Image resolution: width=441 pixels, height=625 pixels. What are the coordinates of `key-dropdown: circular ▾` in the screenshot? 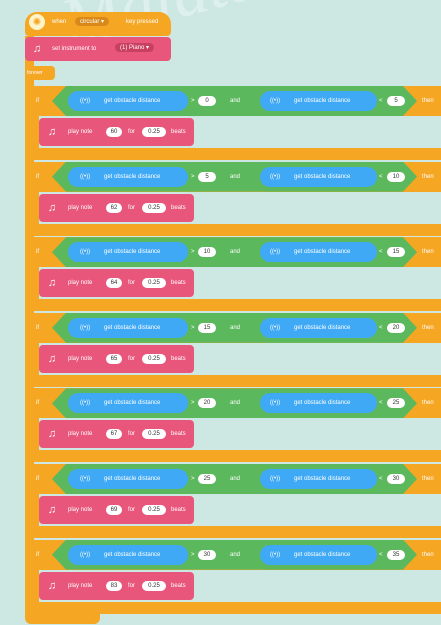 It's located at (92, 21).